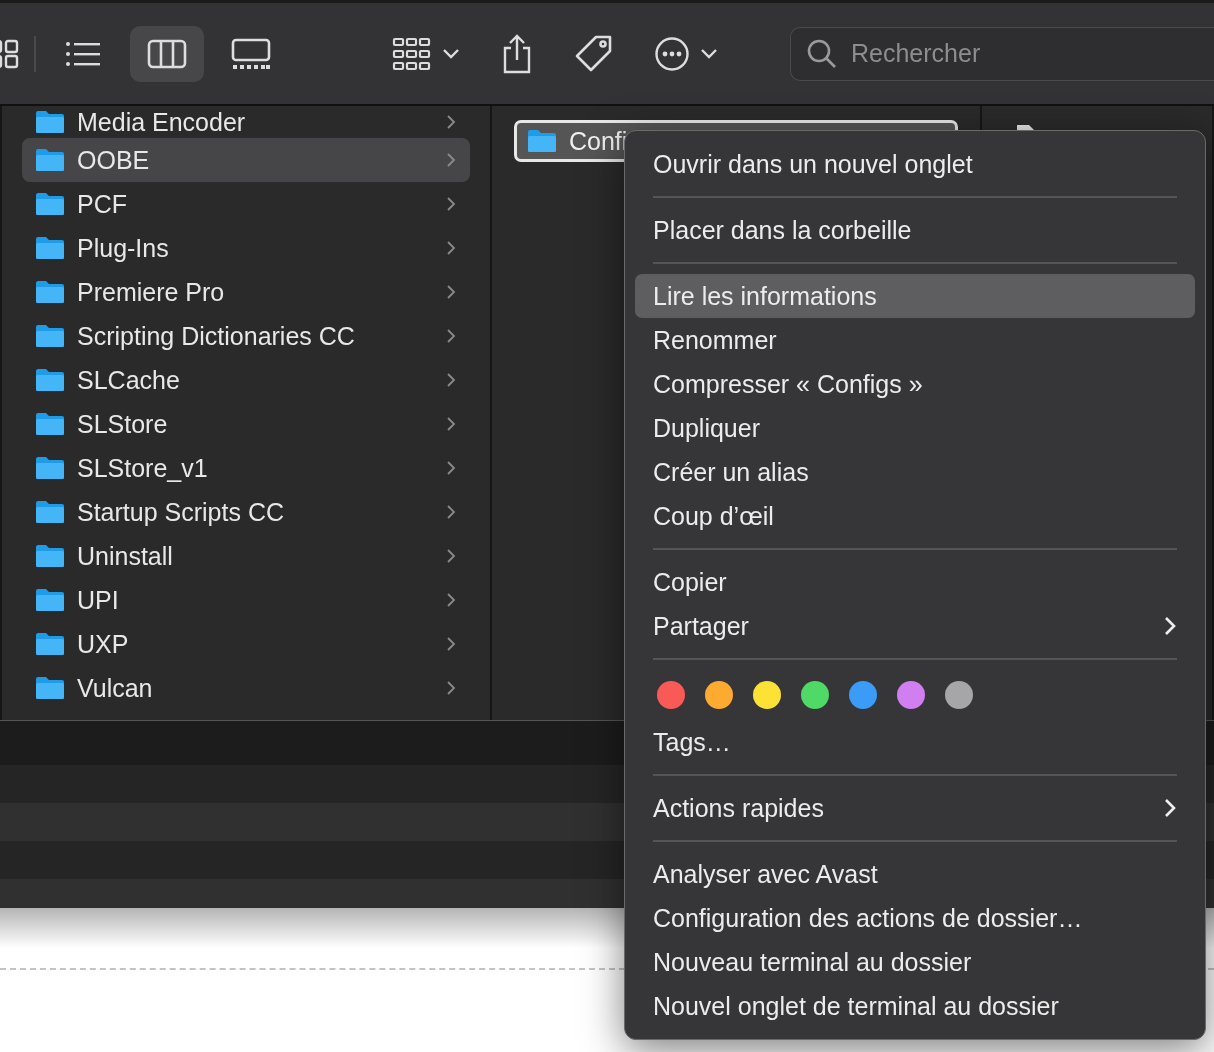 Image resolution: width=1214 pixels, height=1052 pixels. What do you see at coordinates (122, 424) in the screenshot?
I see `folder-name: SLStore` at bounding box center [122, 424].